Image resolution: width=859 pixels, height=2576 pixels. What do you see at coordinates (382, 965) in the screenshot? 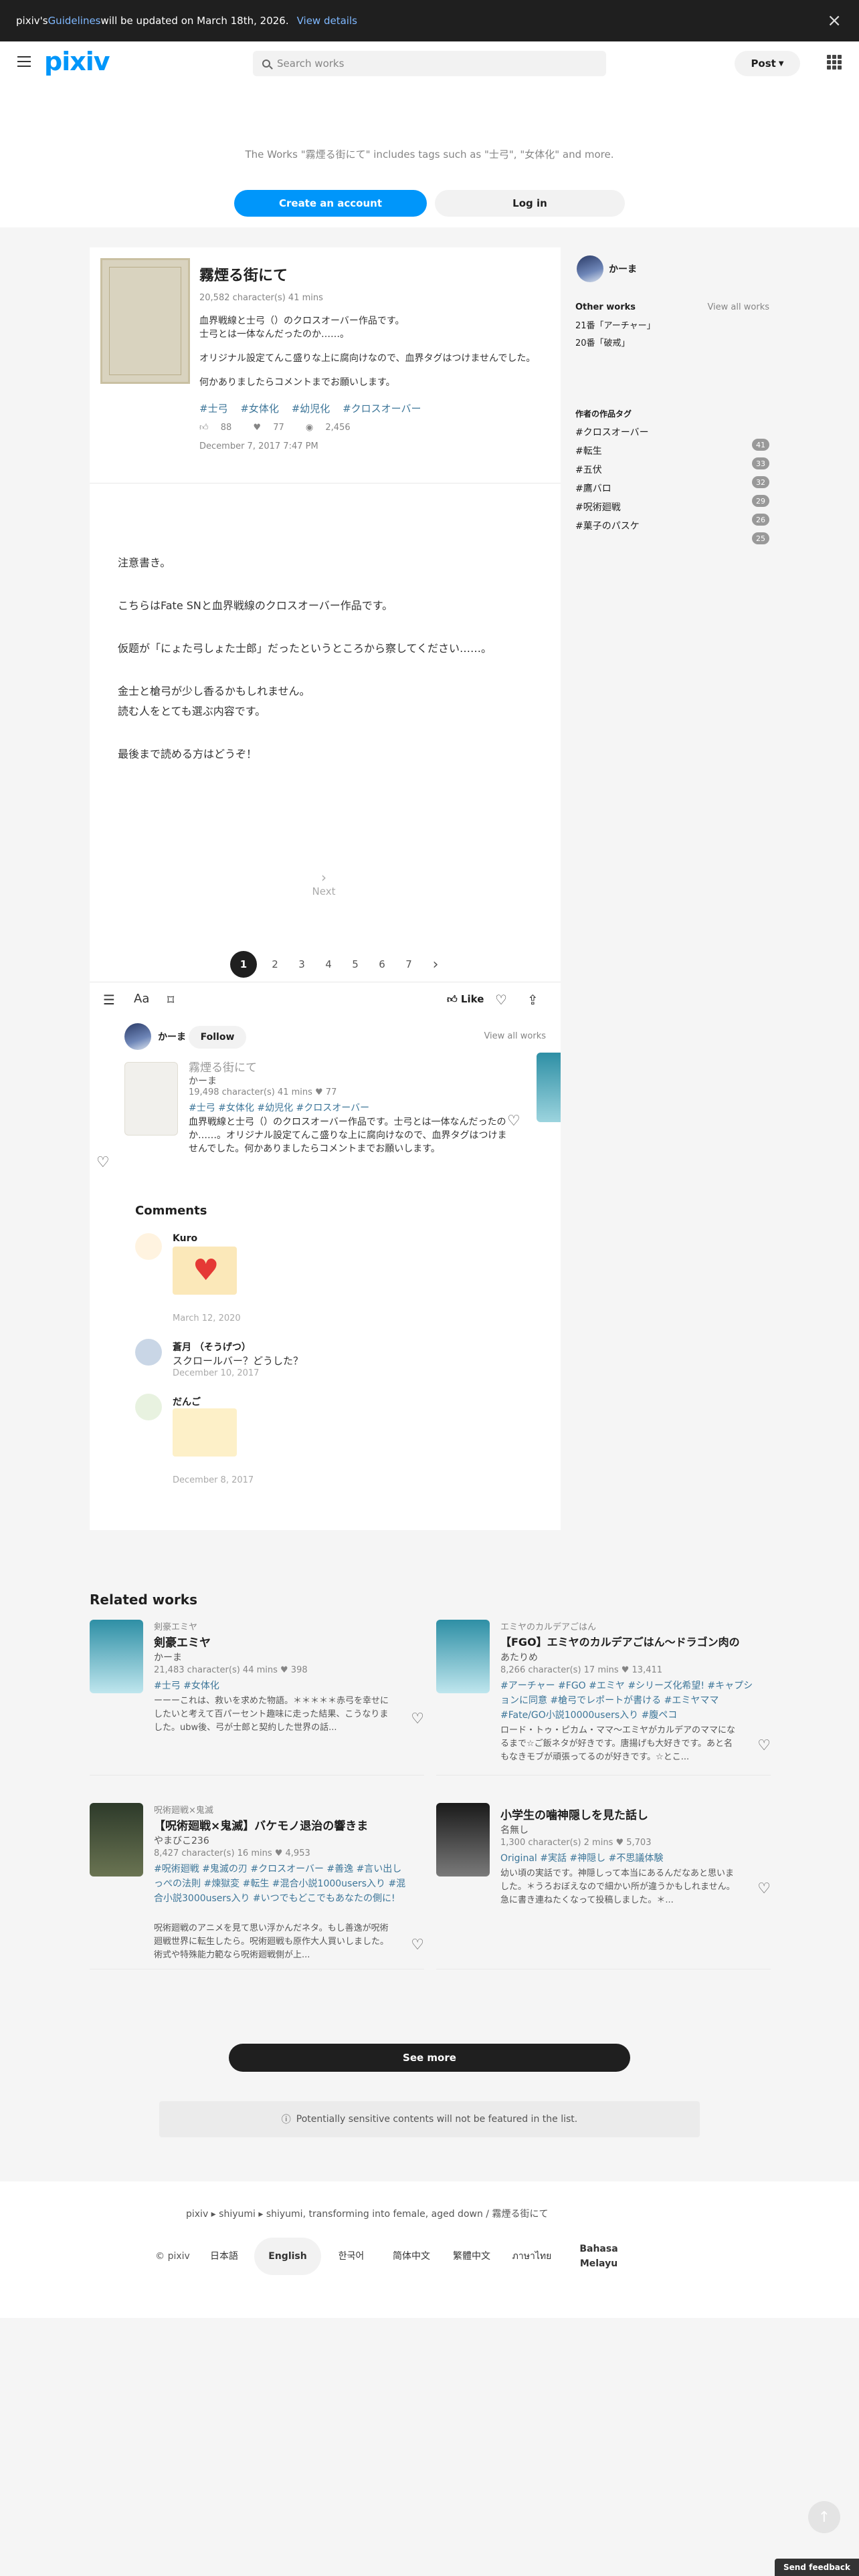
I see `page-button: 6` at bounding box center [382, 965].